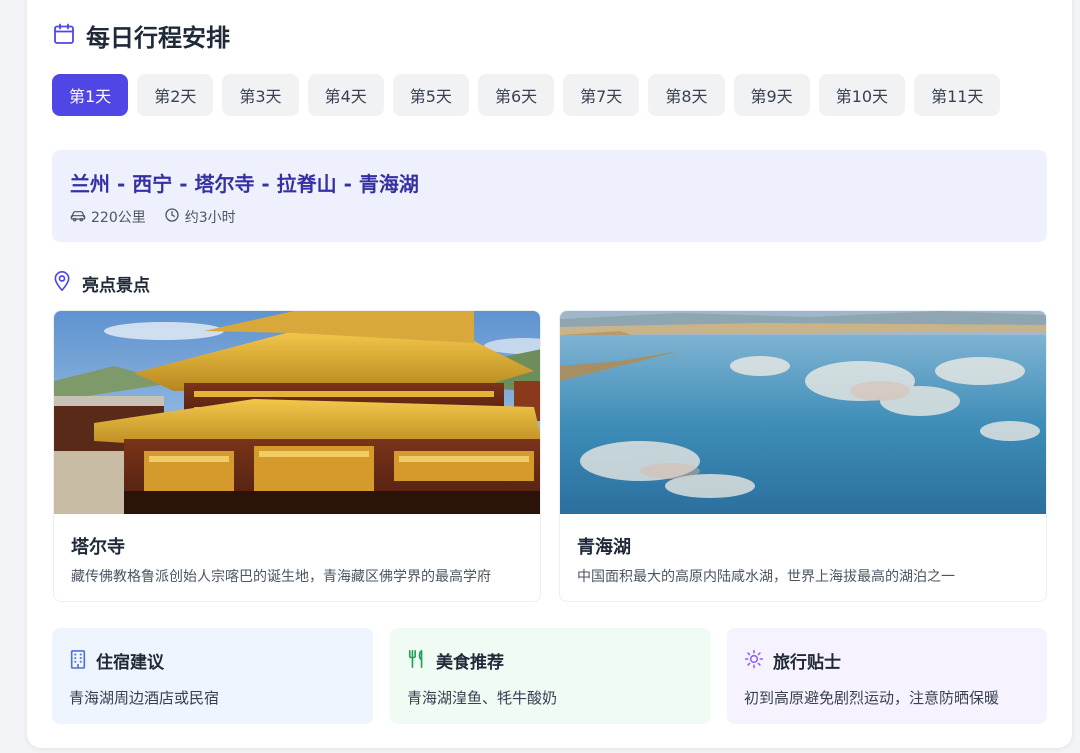 Image resolution: width=1080 pixels, height=753 pixels. What do you see at coordinates (957, 95) in the screenshot?
I see `tab-day-11: 第11天` at bounding box center [957, 95].